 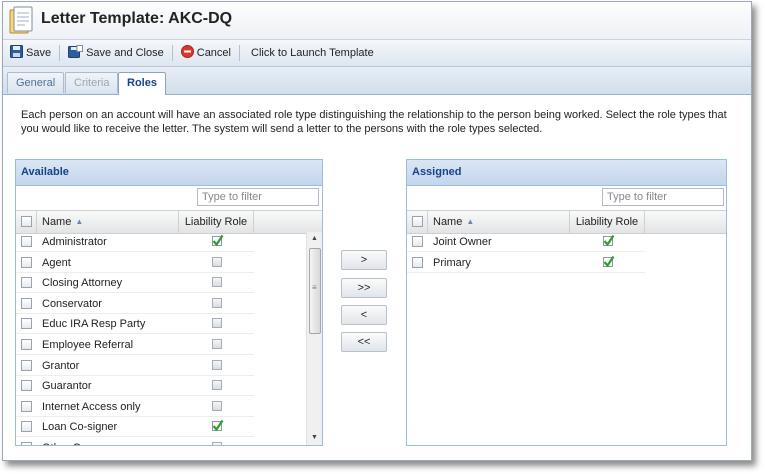 What do you see at coordinates (135, 304) in the screenshot?
I see `table-row: Conservator` at bounding box center [135, 304].